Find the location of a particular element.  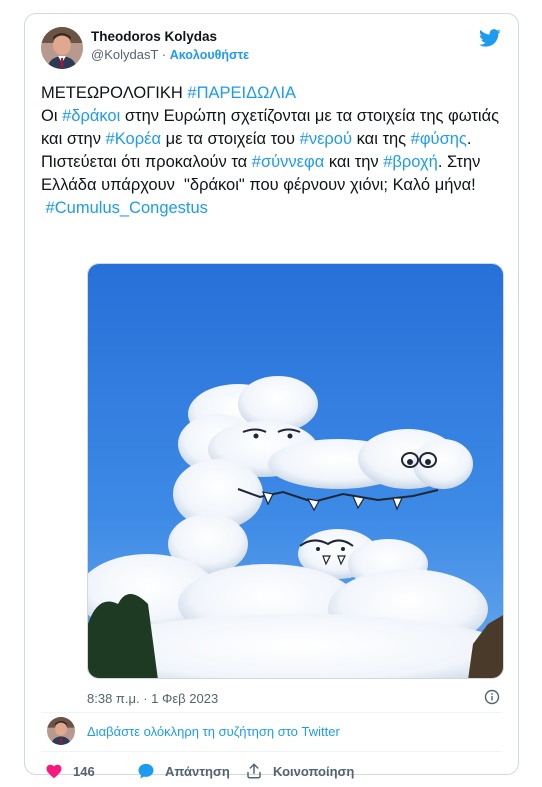

hashtag-korea: #Κορέα is located at coordinates (133, 139).